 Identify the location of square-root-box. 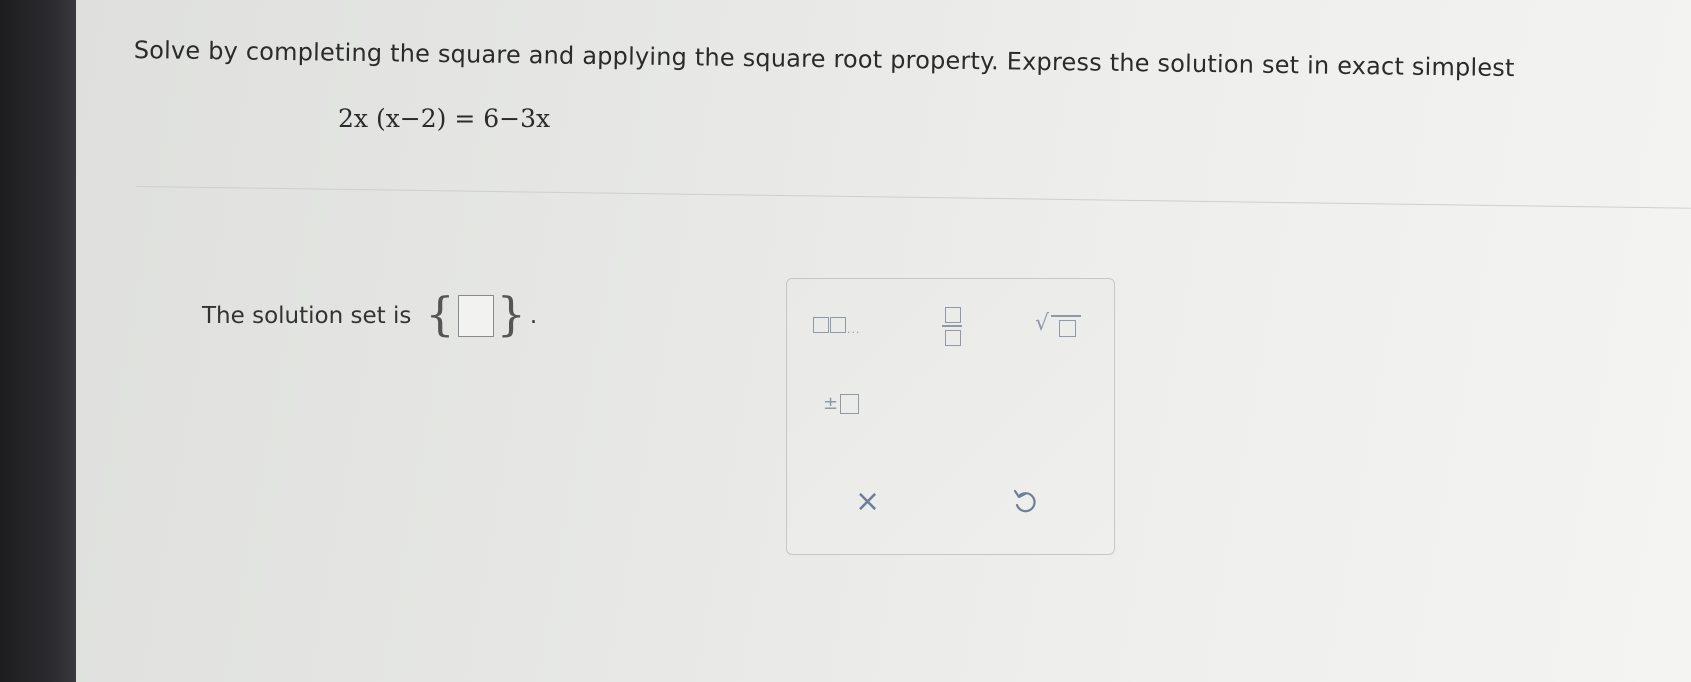
(1067, 328).